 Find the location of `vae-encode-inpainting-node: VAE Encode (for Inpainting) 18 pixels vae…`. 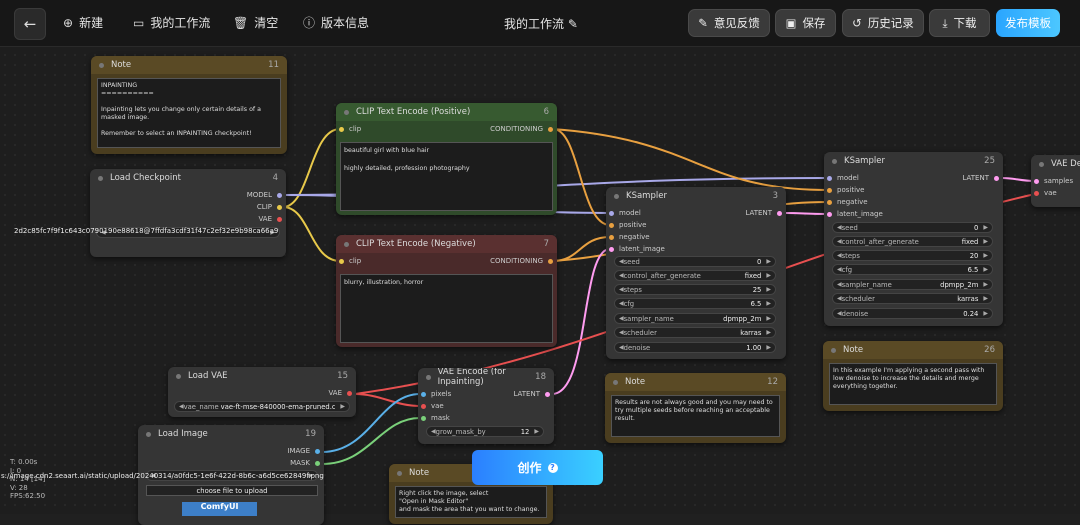

vae-encode-inpainting-node: VAE Encode (for Inpainting) 18 pixels vae… is located at coordinates (486, 406).